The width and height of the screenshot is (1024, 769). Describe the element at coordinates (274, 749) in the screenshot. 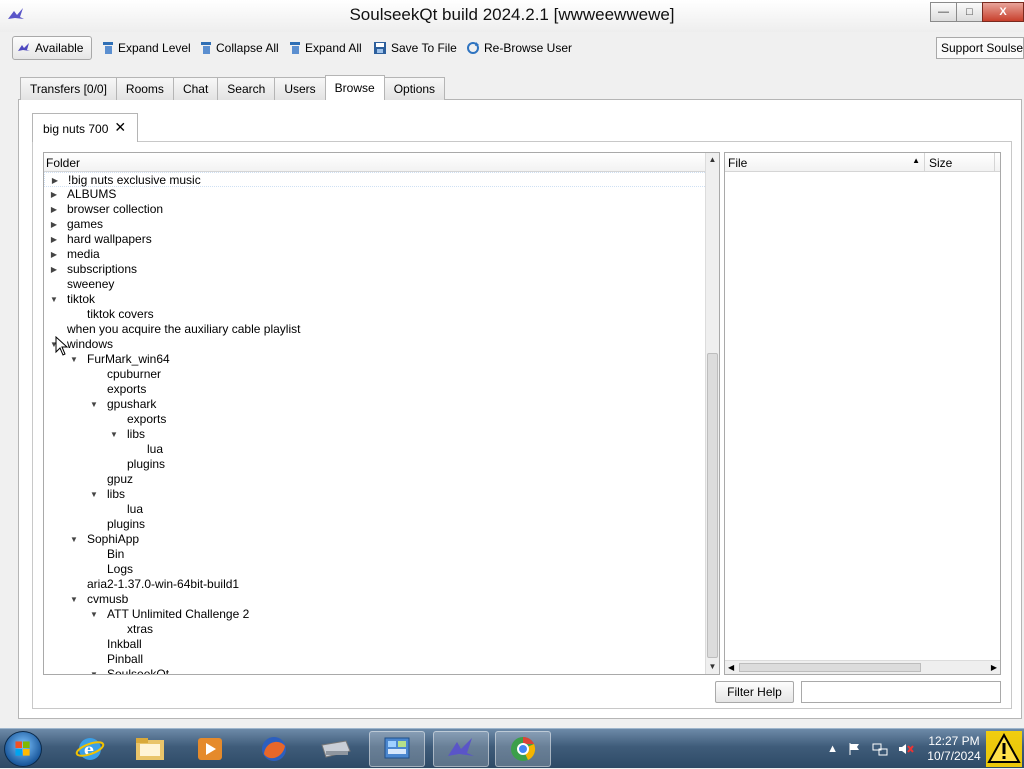

I see `taskbar-firefox` at that location.